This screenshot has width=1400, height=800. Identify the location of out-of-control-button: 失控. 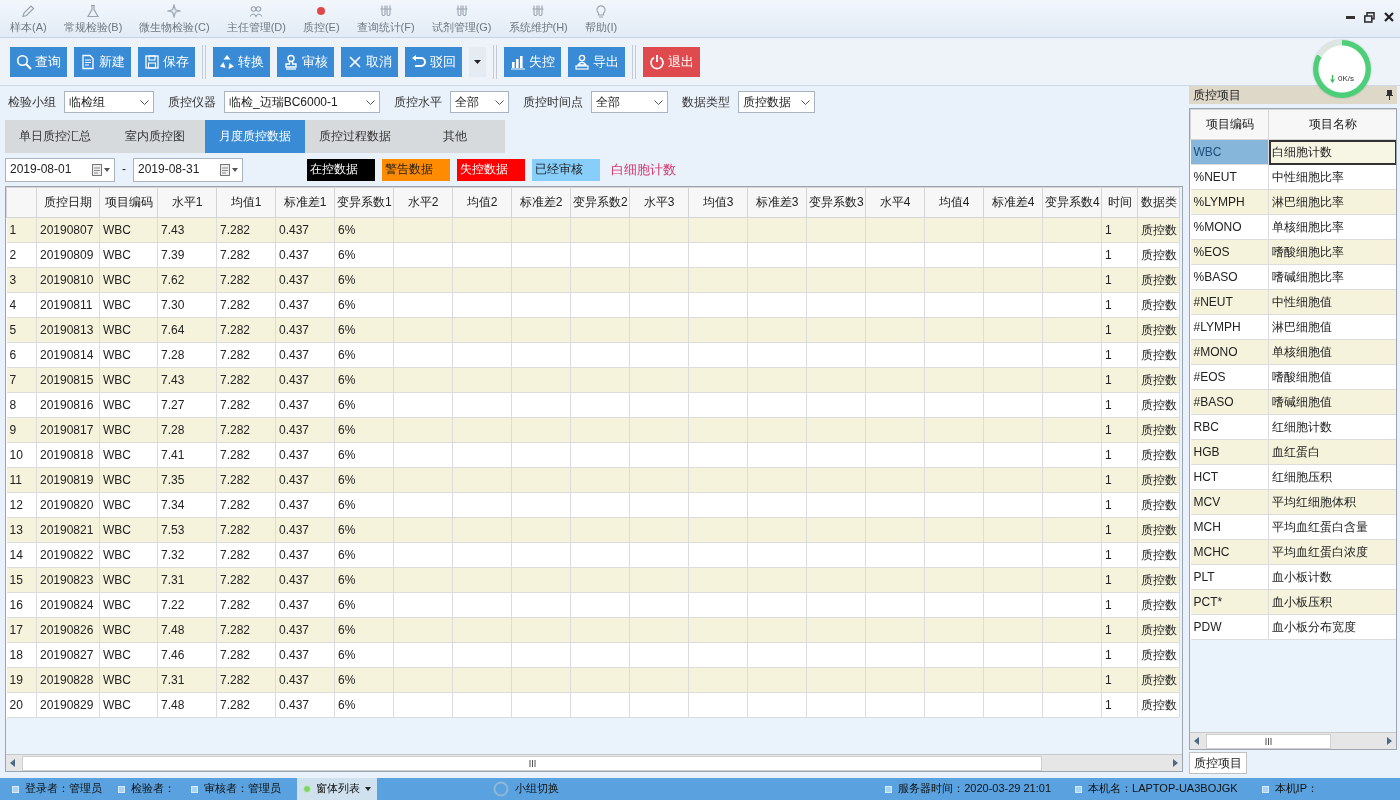
(532, 61).